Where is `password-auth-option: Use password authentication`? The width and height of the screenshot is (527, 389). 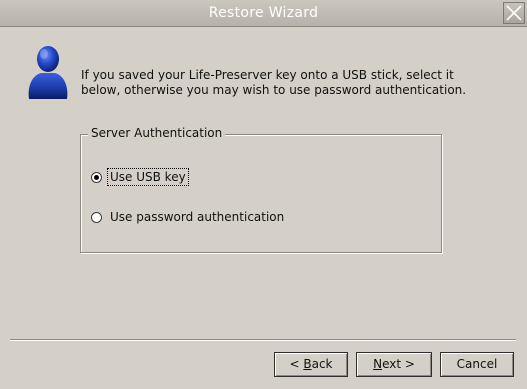
password-auth-option: Use password authentication is located at coordinates (188, 217).